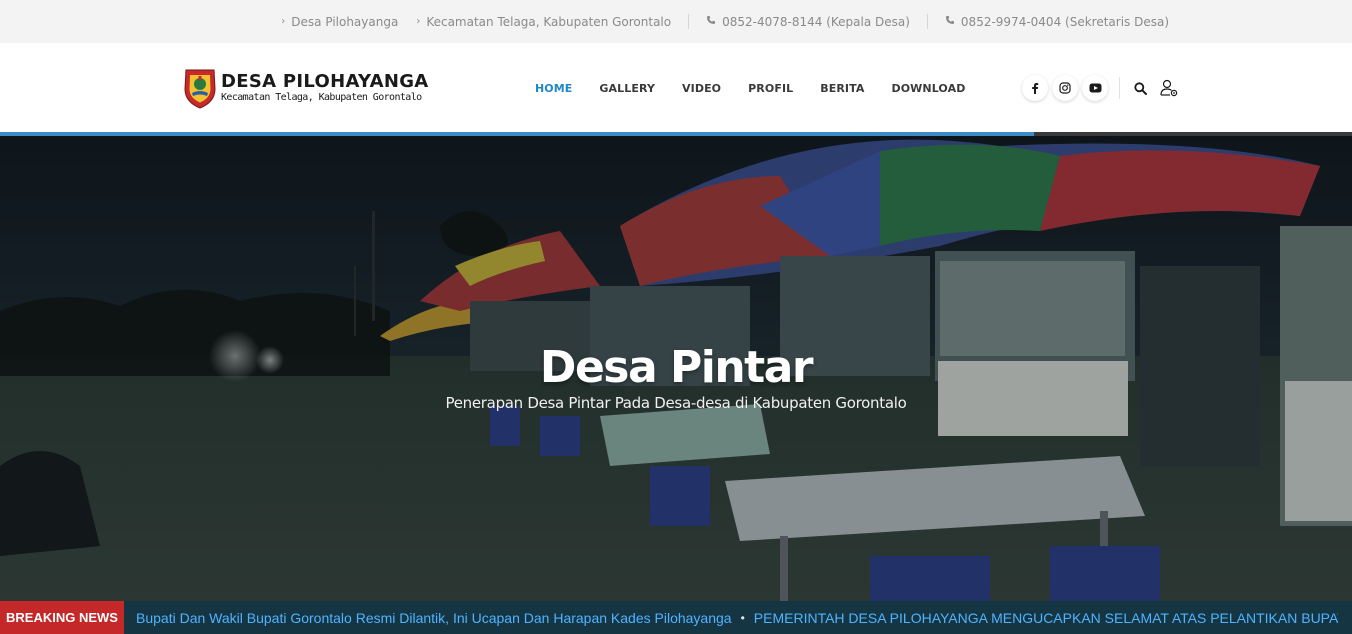 Image resolution: width=1352 pixels, height=634 pixels. Describe the element at coordinates (1064, 21) in the screenshot. I see `phone-sekretaris-desa-label: 0852-9974-0404 (Sekretaris Desa)` at that location.